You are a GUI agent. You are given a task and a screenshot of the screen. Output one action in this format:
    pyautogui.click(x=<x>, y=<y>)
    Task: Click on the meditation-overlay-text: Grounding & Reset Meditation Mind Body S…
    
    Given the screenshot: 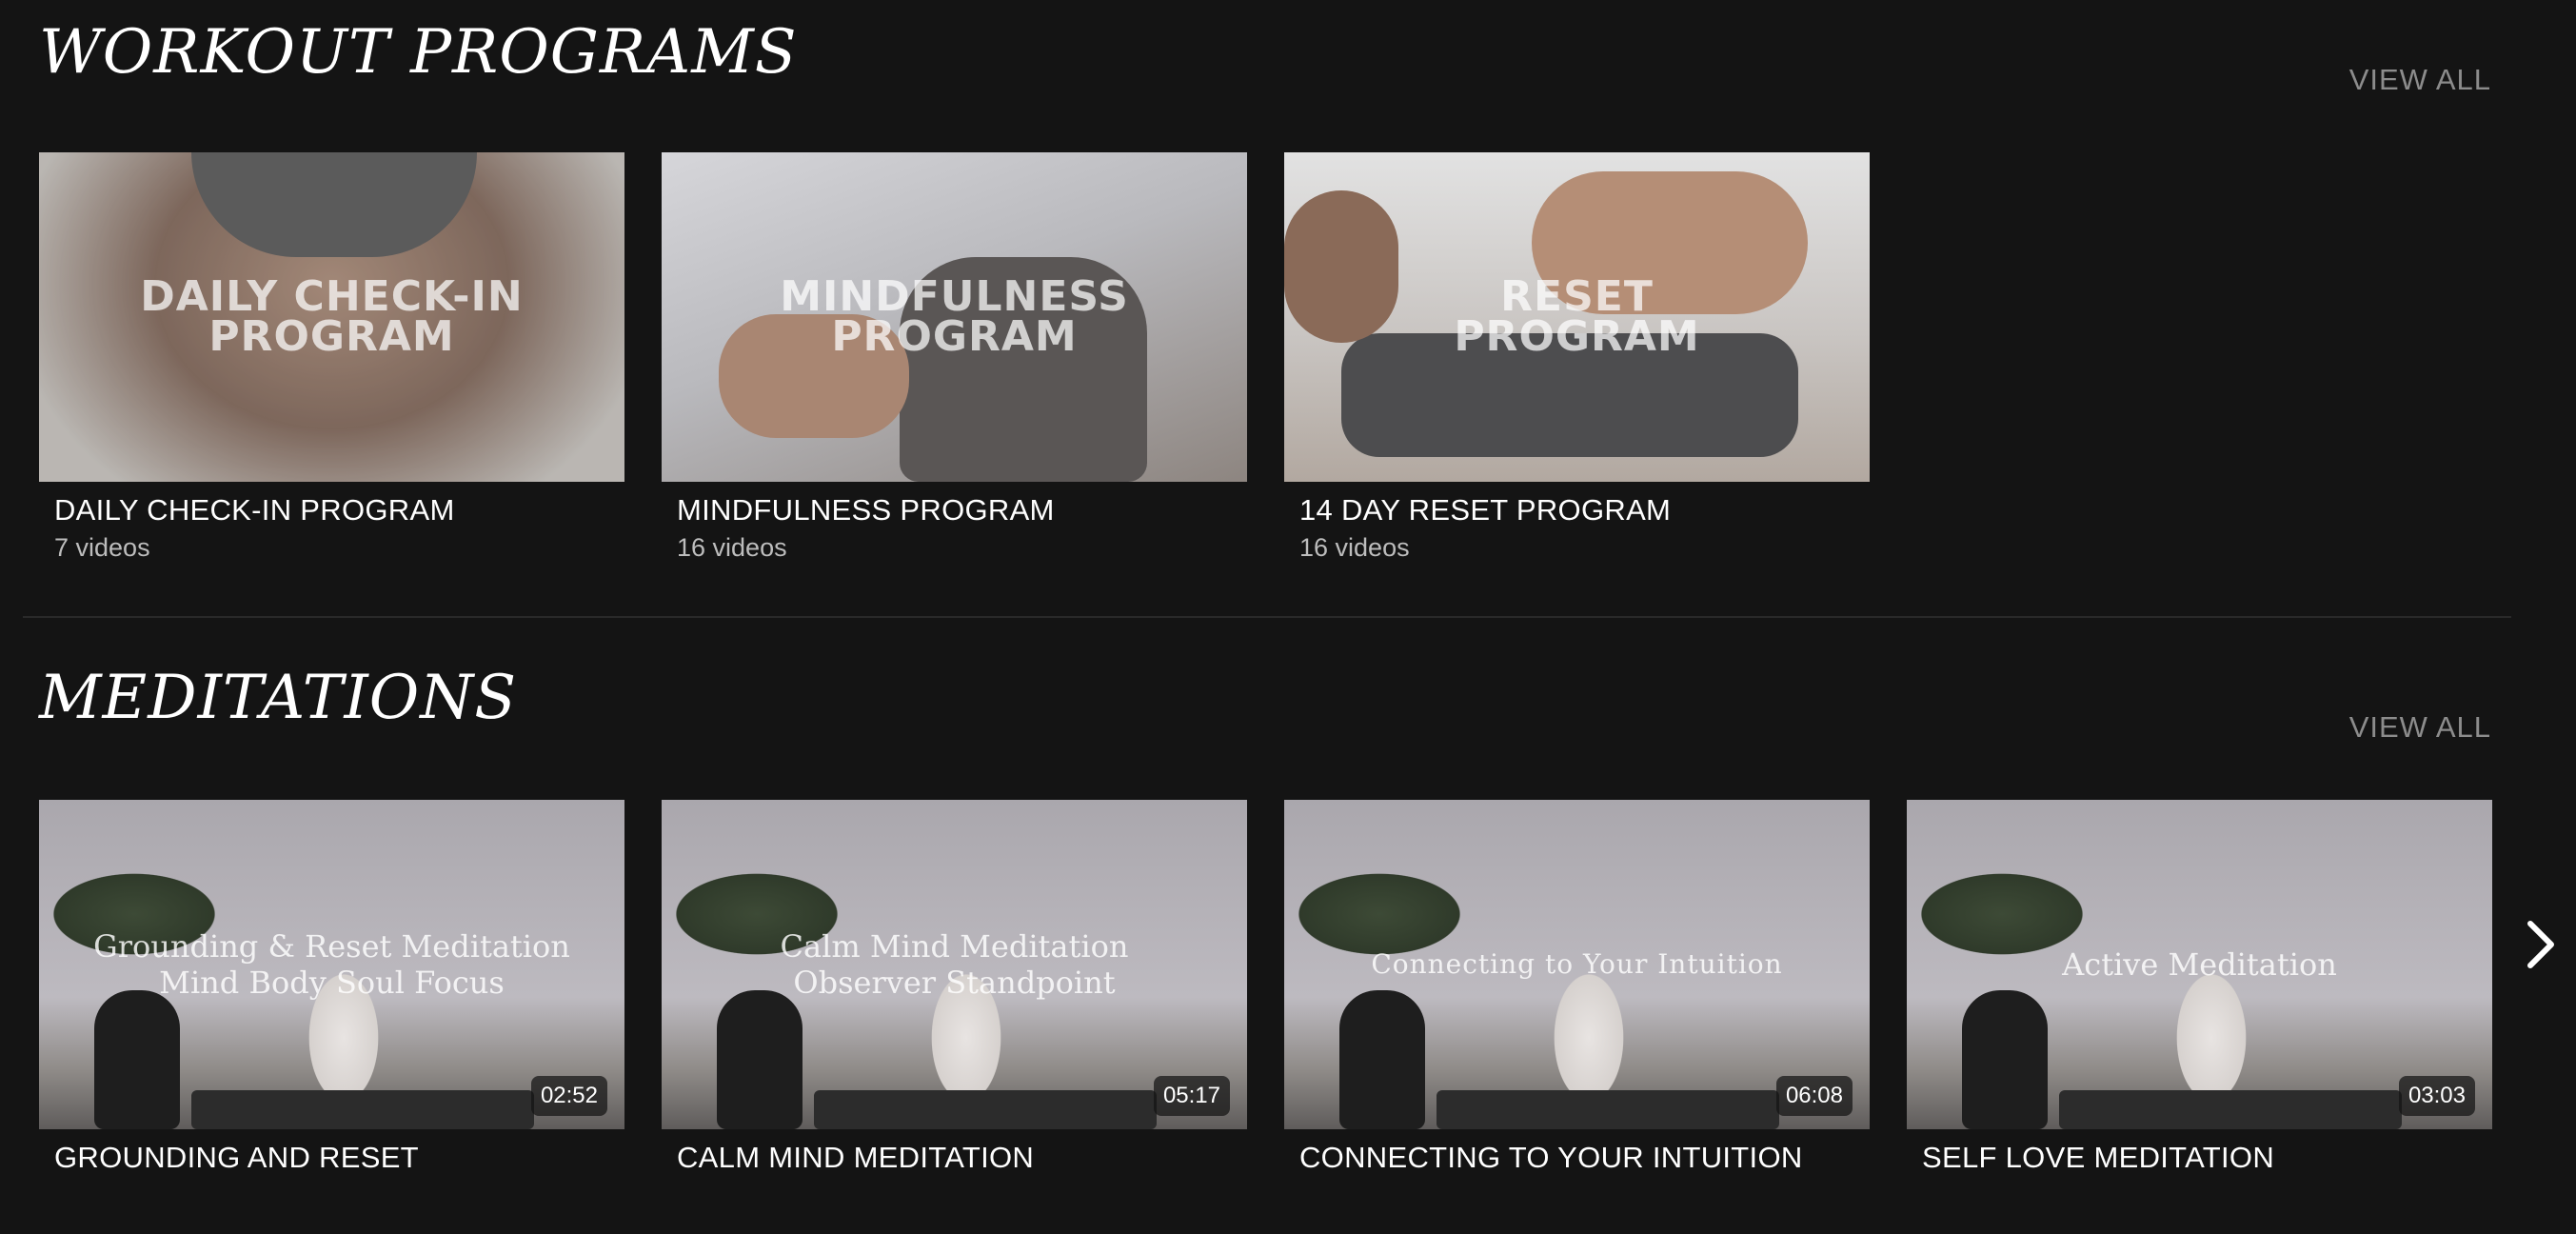 What is the action you would take?
    pyautogui.click(x=331, y=964)
    